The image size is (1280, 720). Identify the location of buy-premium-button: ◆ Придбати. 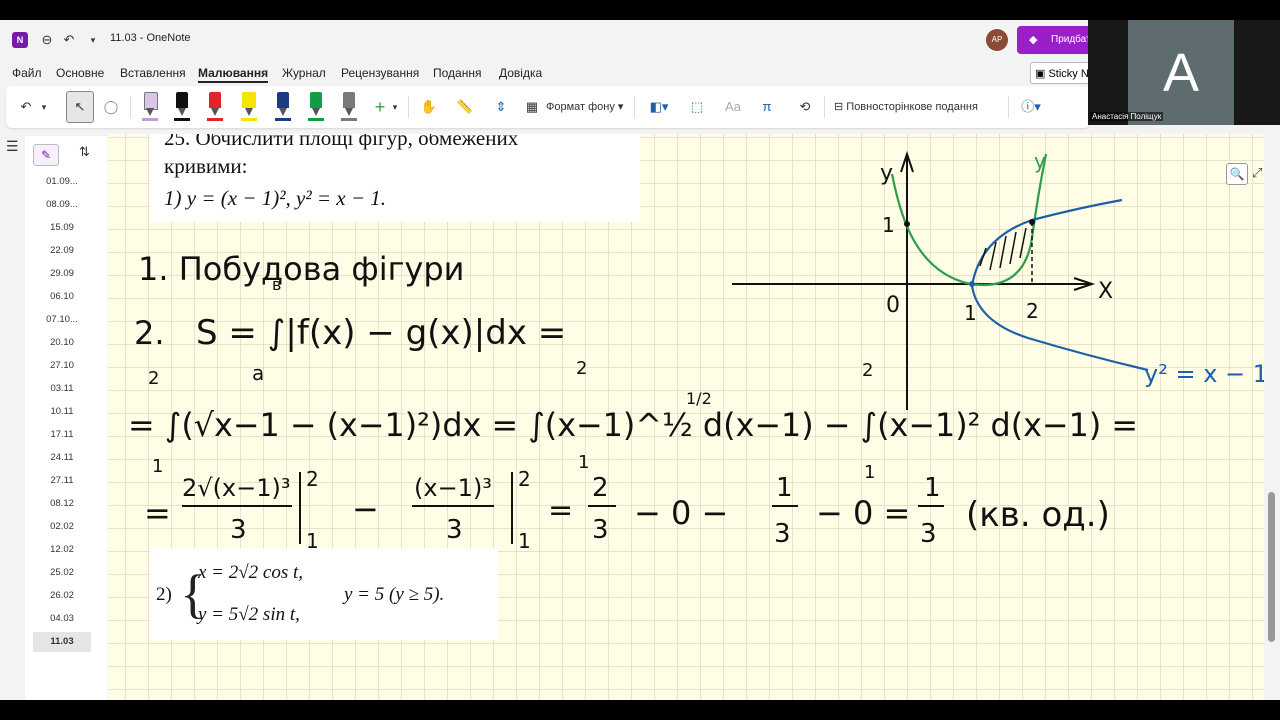
(1057, 40).